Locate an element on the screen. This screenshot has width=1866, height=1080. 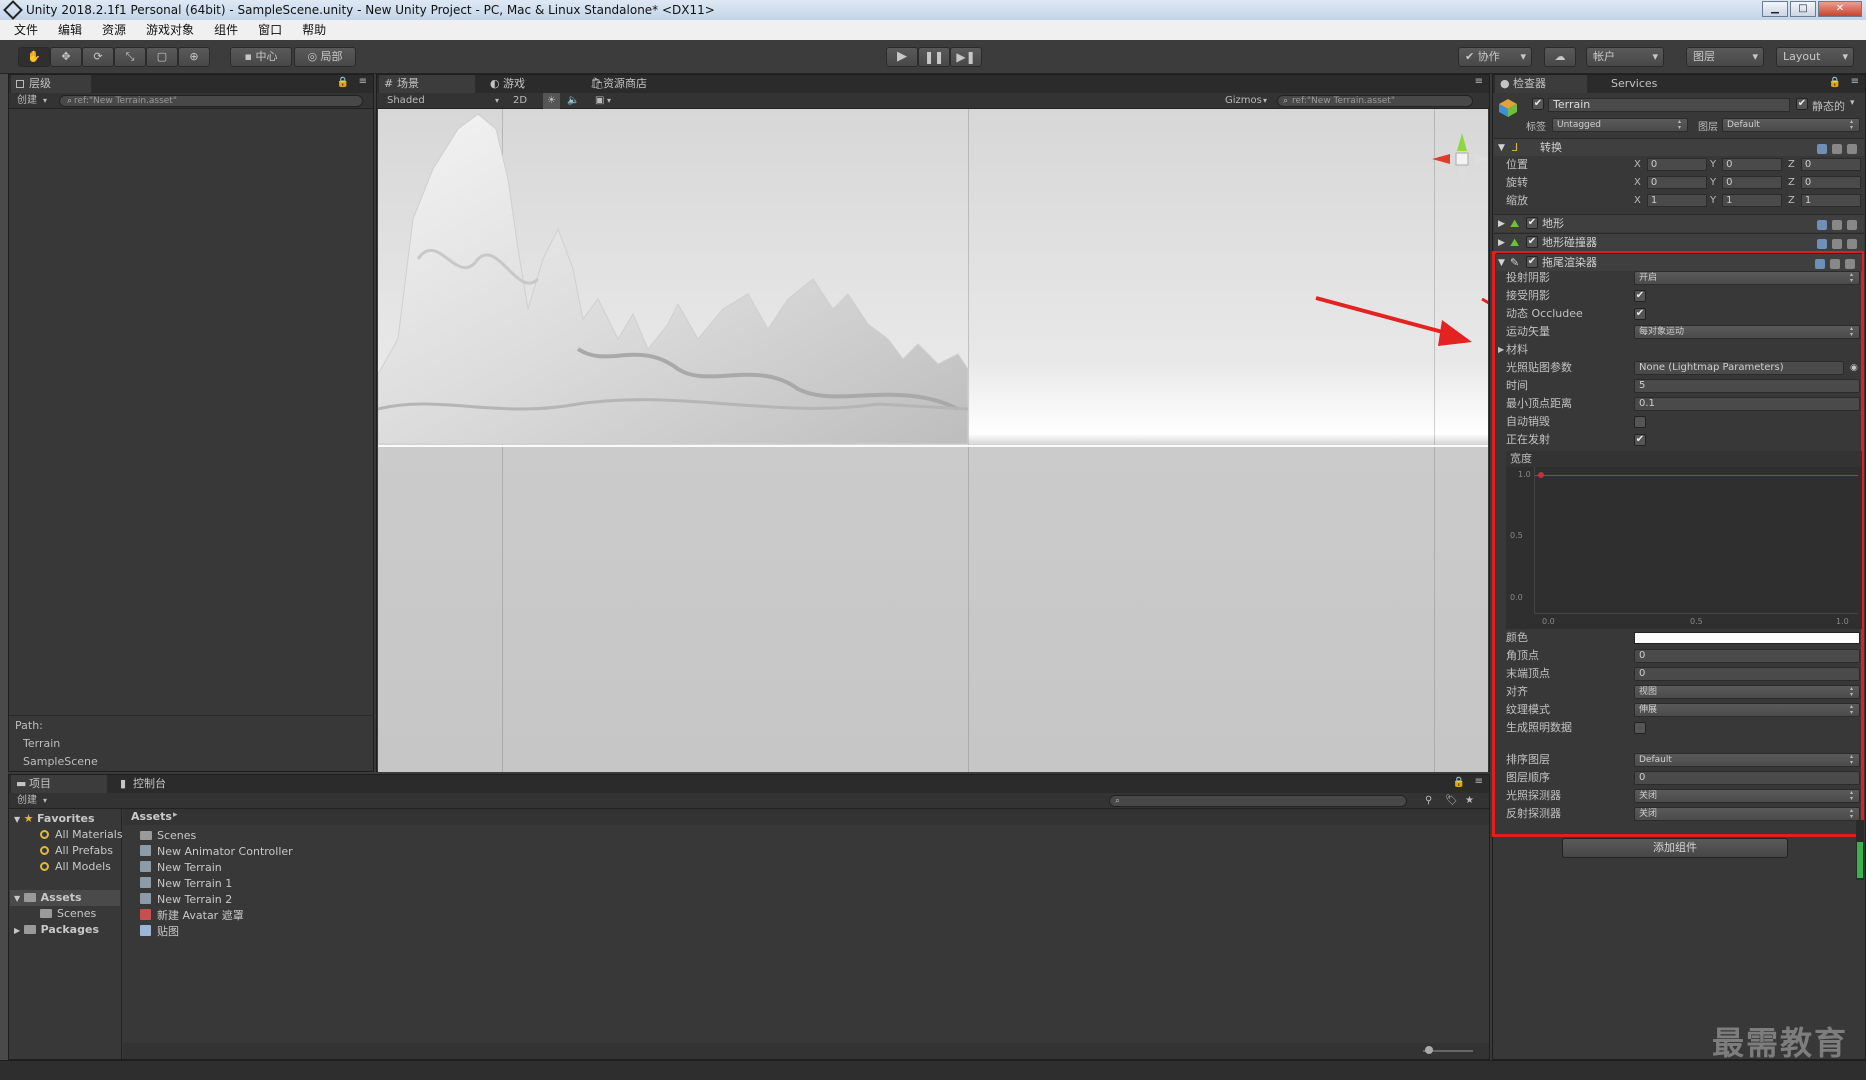
hierarchy-search-input: ref:"New Terrain.asset" is located at coordinates (211, 101).